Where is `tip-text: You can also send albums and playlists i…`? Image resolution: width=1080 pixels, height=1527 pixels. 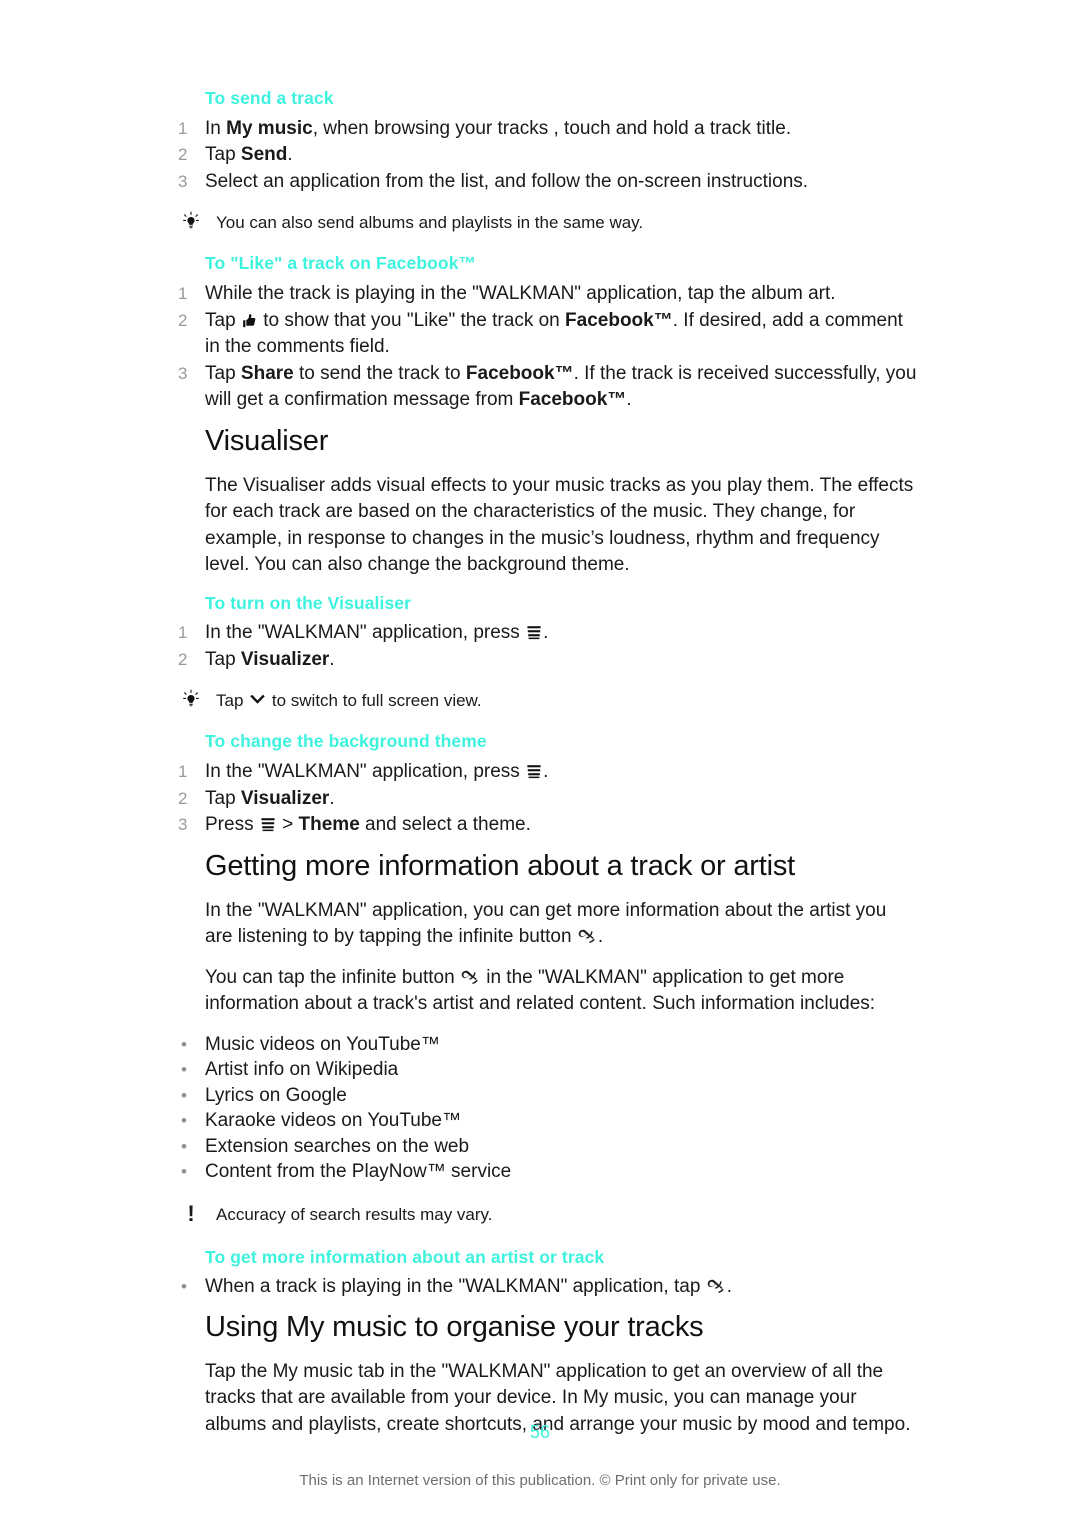
tip-text: You can also send albums and playlists i… is located at coordinates (430, 223).